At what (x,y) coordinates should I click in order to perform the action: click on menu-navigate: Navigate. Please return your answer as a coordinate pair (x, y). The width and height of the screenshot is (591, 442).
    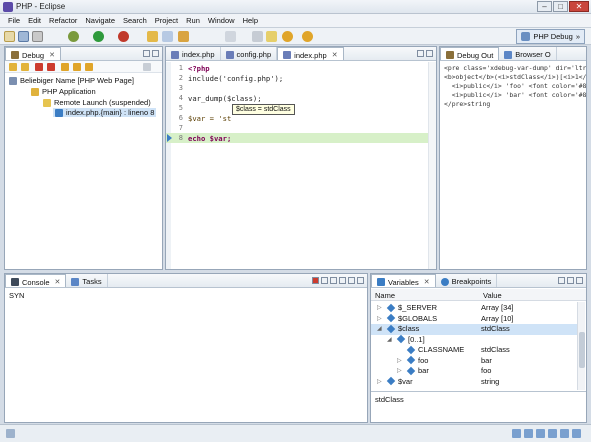
    Looking at the image, I should click on (100, 20).